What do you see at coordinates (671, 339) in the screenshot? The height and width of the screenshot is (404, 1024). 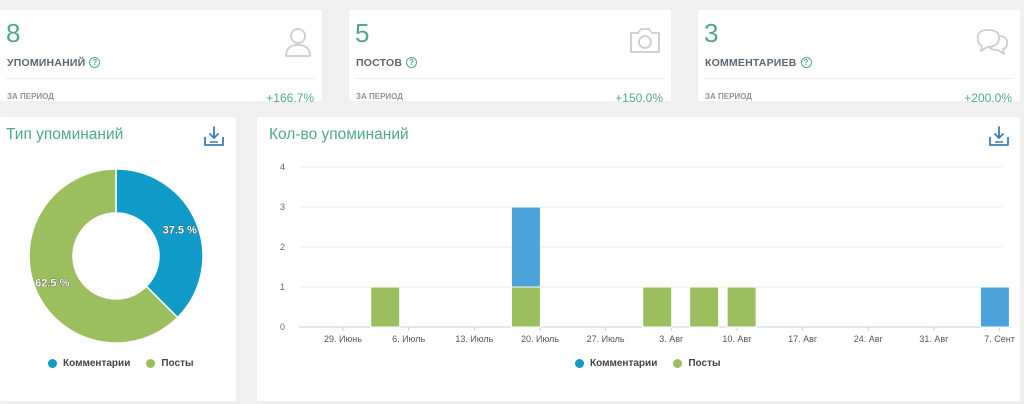 I see `x-tick-label: 3. Авг` at bounding box center [671, 339].